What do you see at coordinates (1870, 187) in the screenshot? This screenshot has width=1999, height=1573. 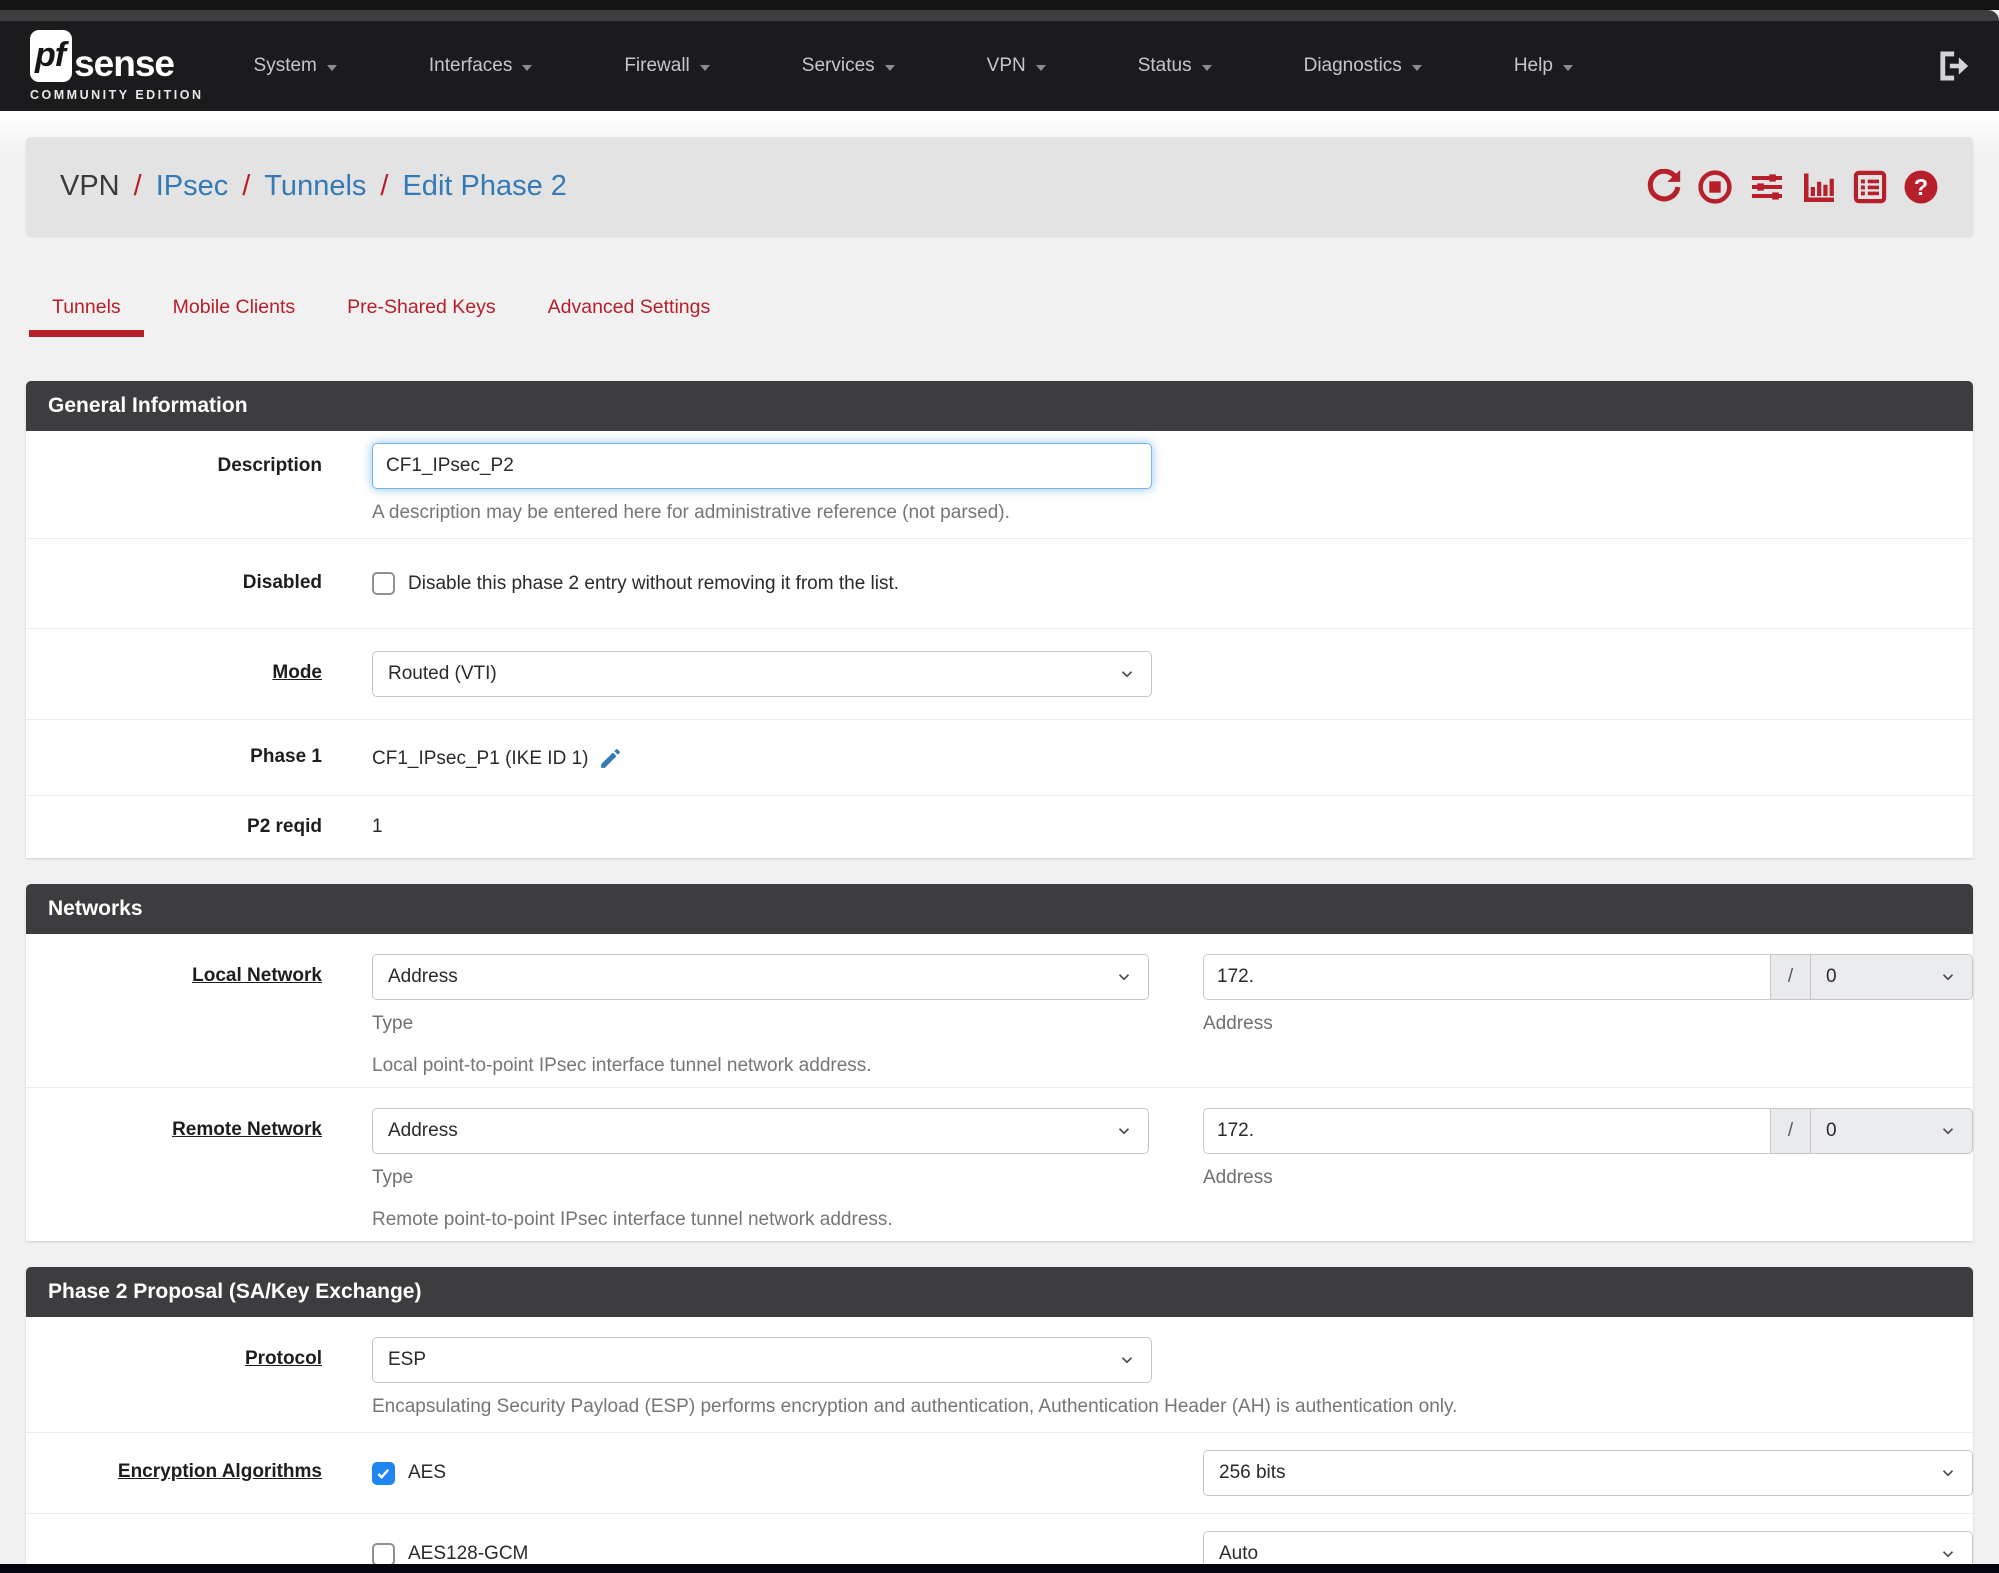 I see `list-log-icon` at bounding box center [1870, 187].